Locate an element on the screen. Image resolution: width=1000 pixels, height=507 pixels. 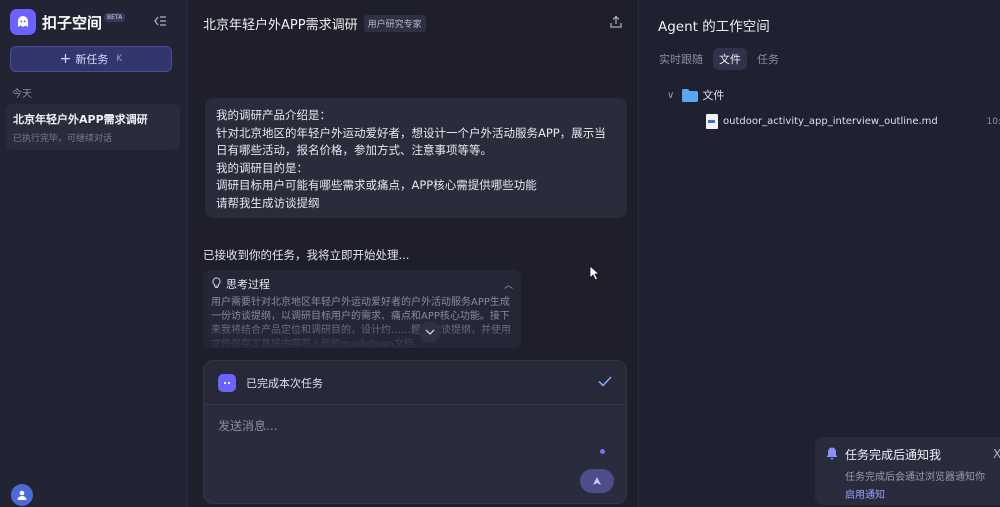
brand: 扣子空间 BETA is located at coordinates (68, 22).